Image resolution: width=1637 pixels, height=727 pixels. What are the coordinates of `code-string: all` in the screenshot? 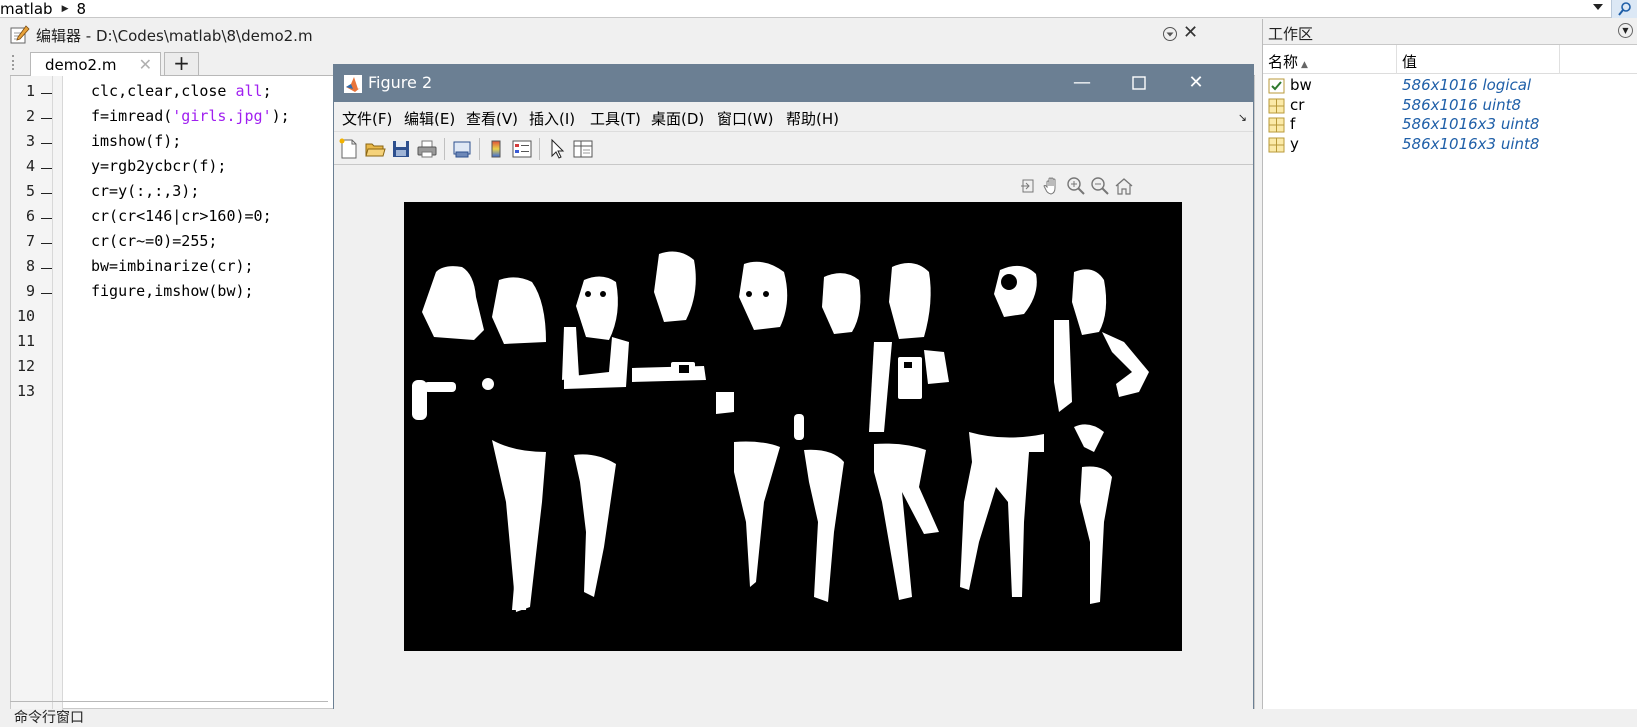 It's located at (249, 91).